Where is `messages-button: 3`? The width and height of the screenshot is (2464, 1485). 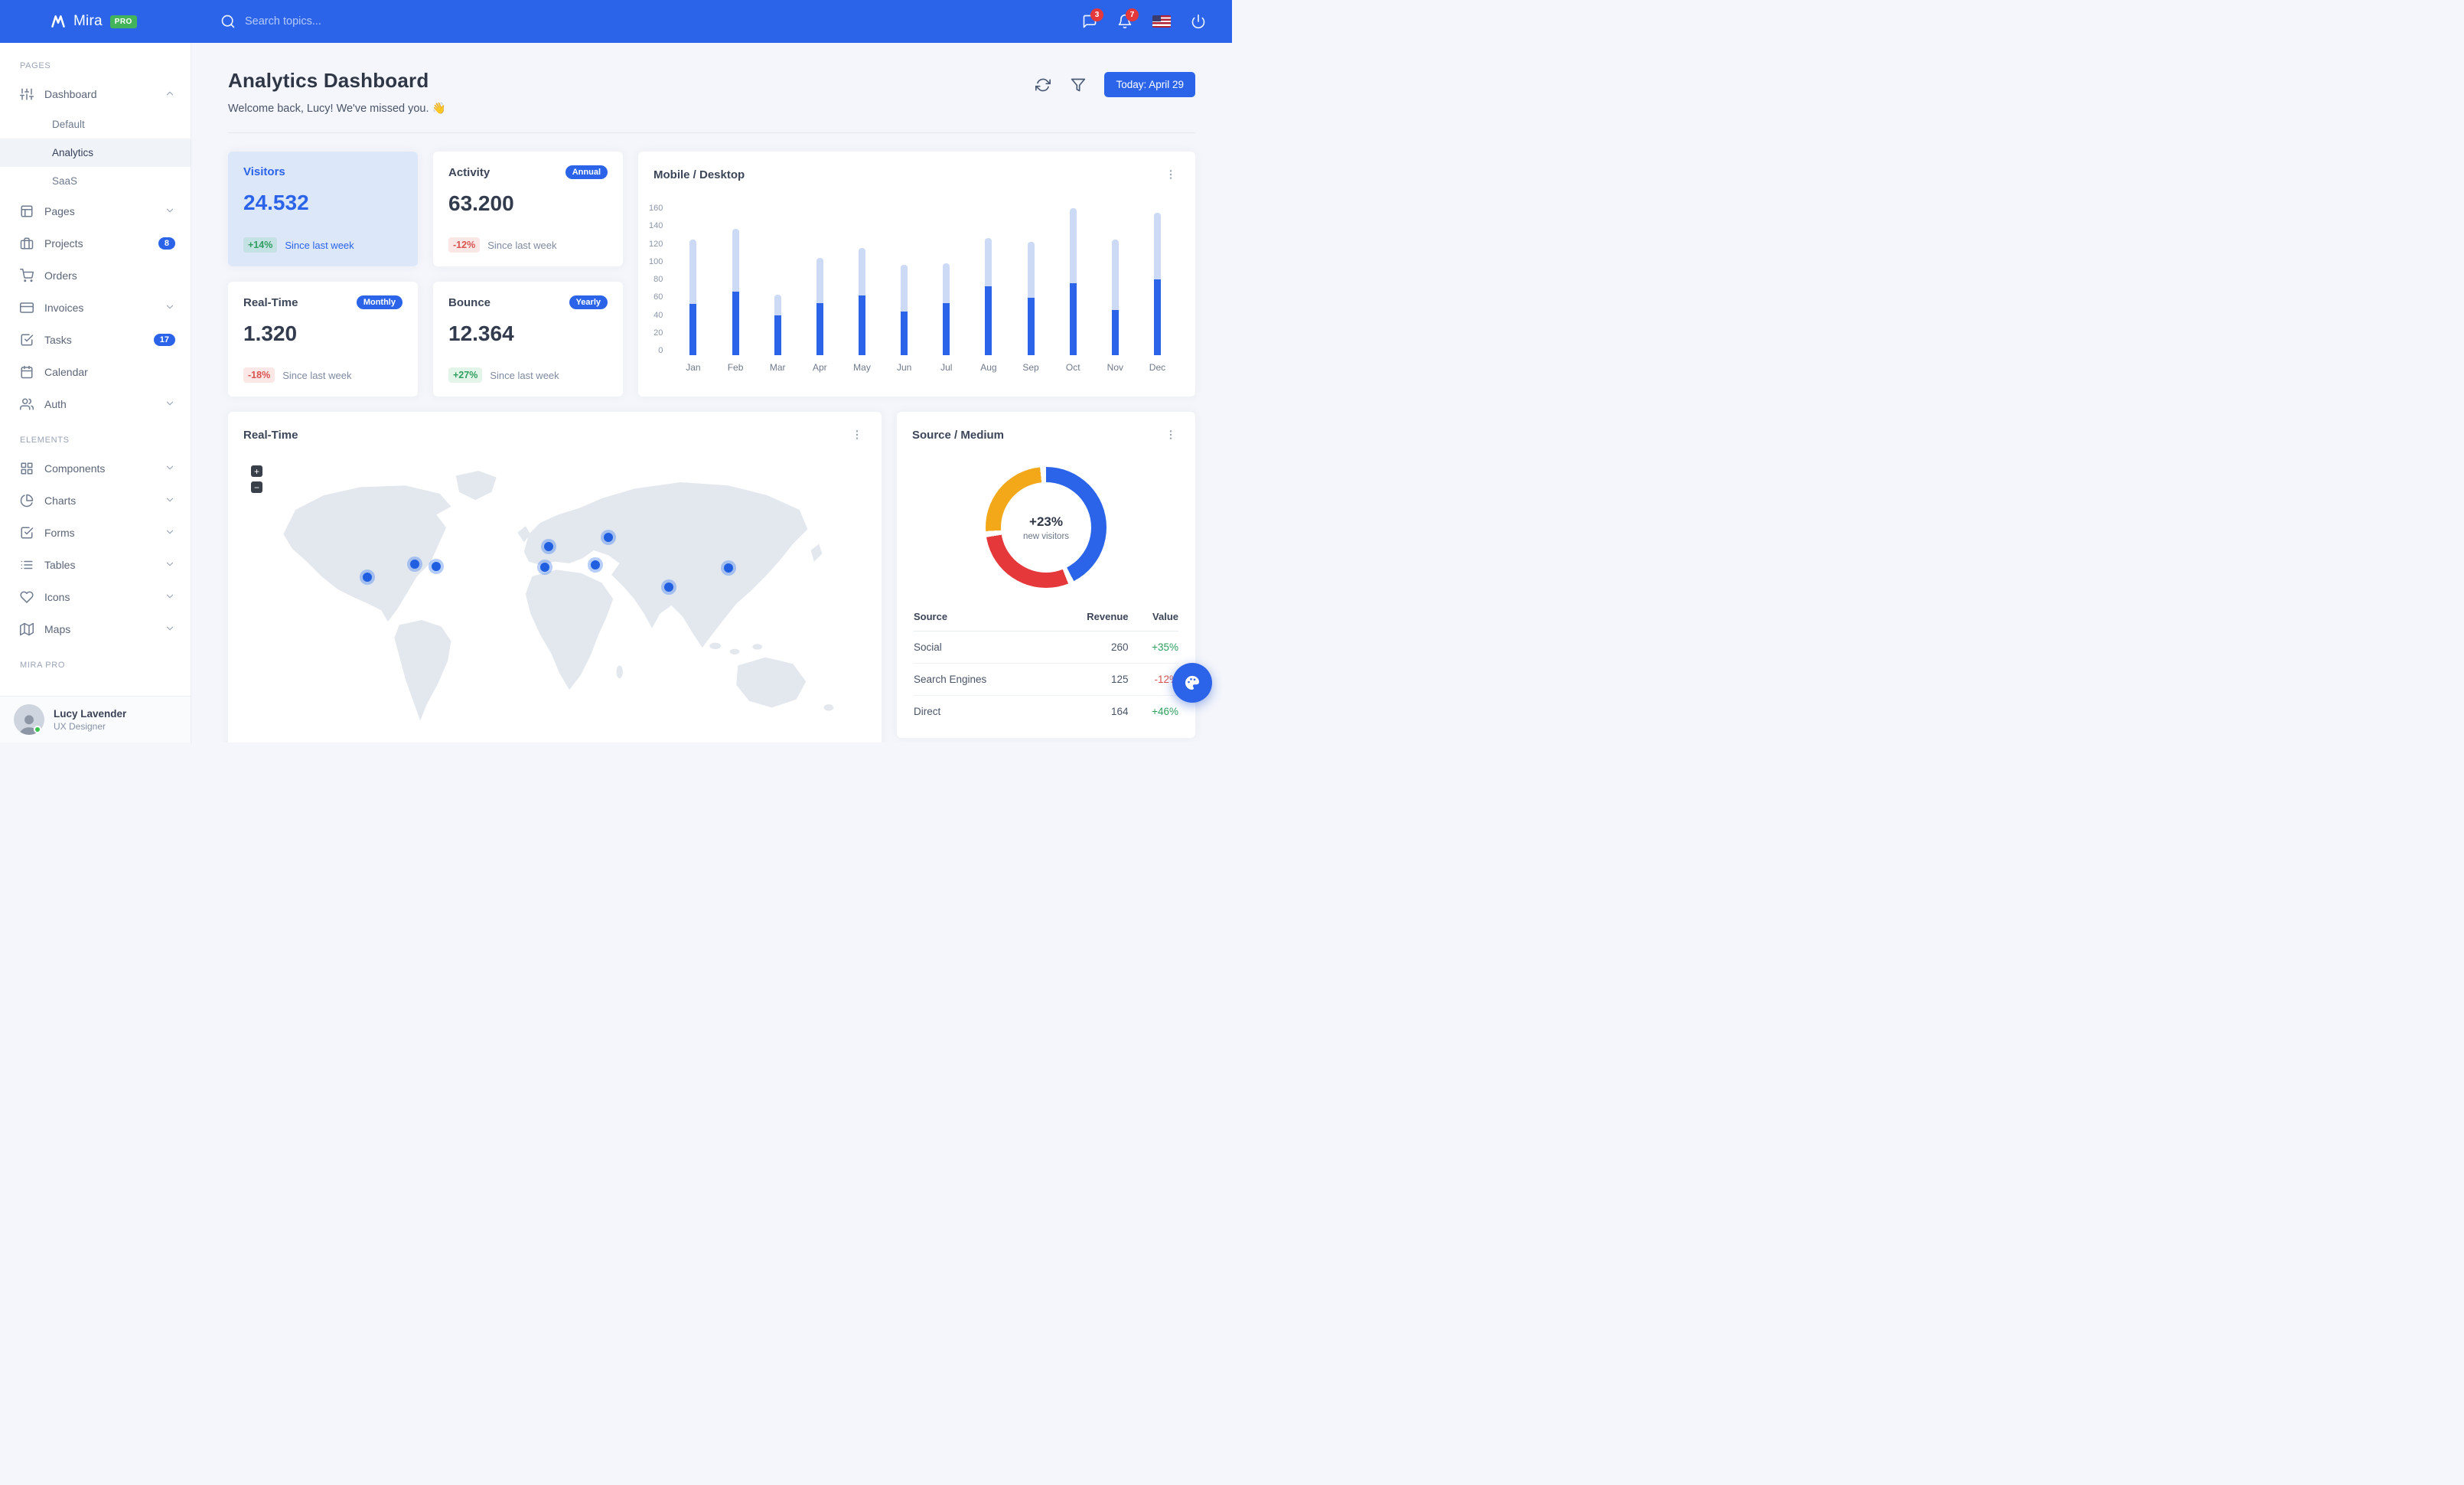 messages-button: 3 is located at coordinates (1090, 21).